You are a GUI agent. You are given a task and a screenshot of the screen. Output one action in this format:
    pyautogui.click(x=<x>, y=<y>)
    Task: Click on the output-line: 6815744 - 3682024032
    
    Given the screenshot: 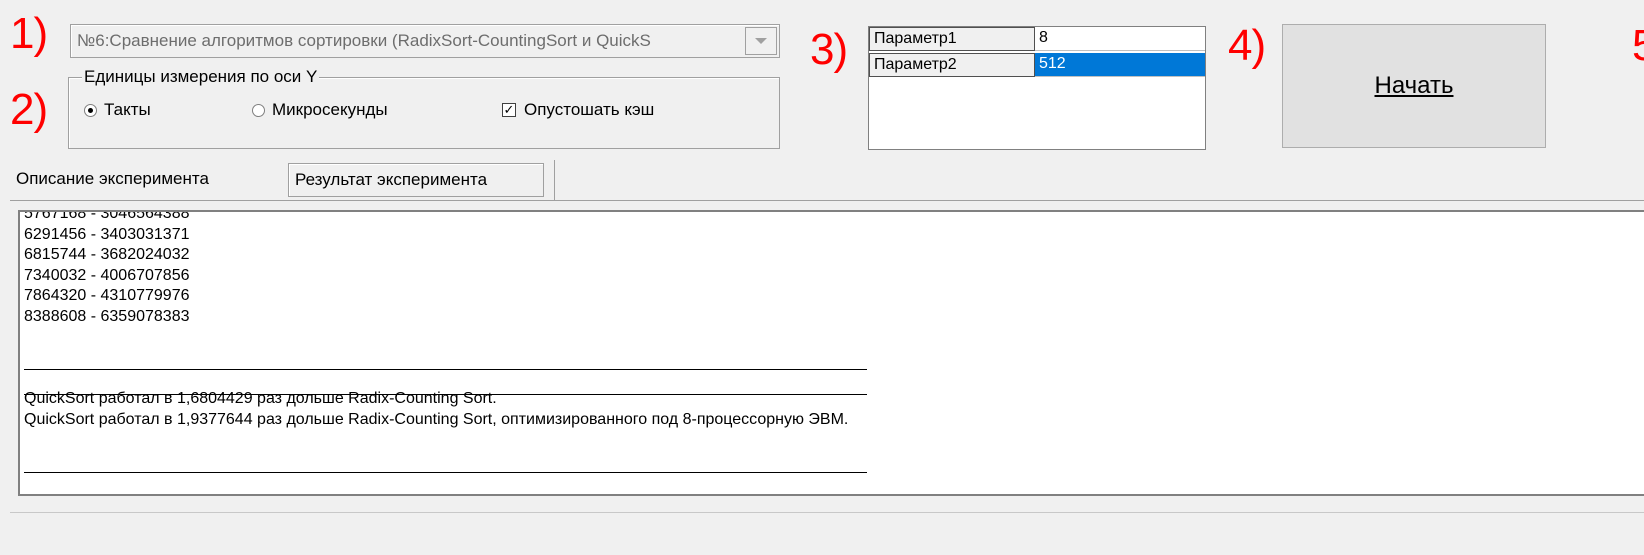 What is the action you would take?
    pyautogui.click(x=107, y=255)
    